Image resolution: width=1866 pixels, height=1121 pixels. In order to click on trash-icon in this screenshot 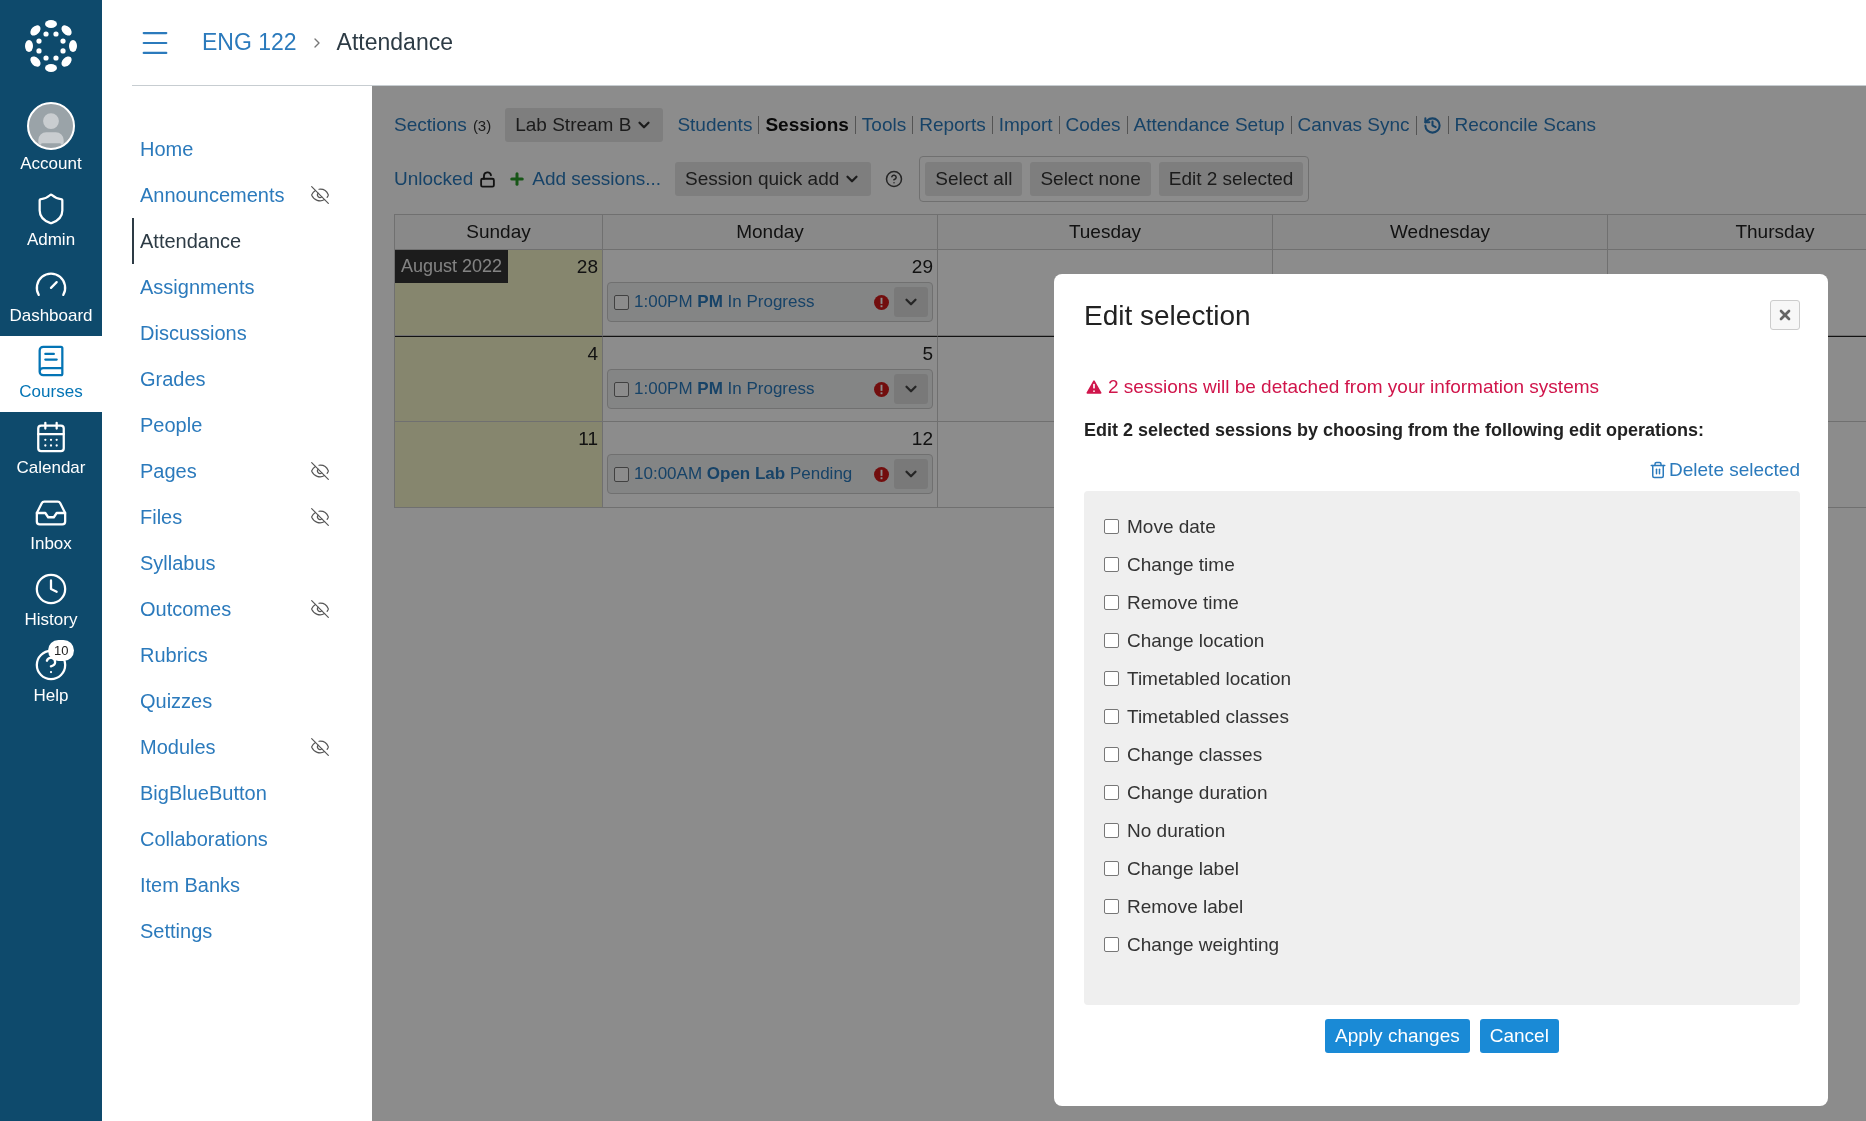, I will do `click(1658, 470)`.